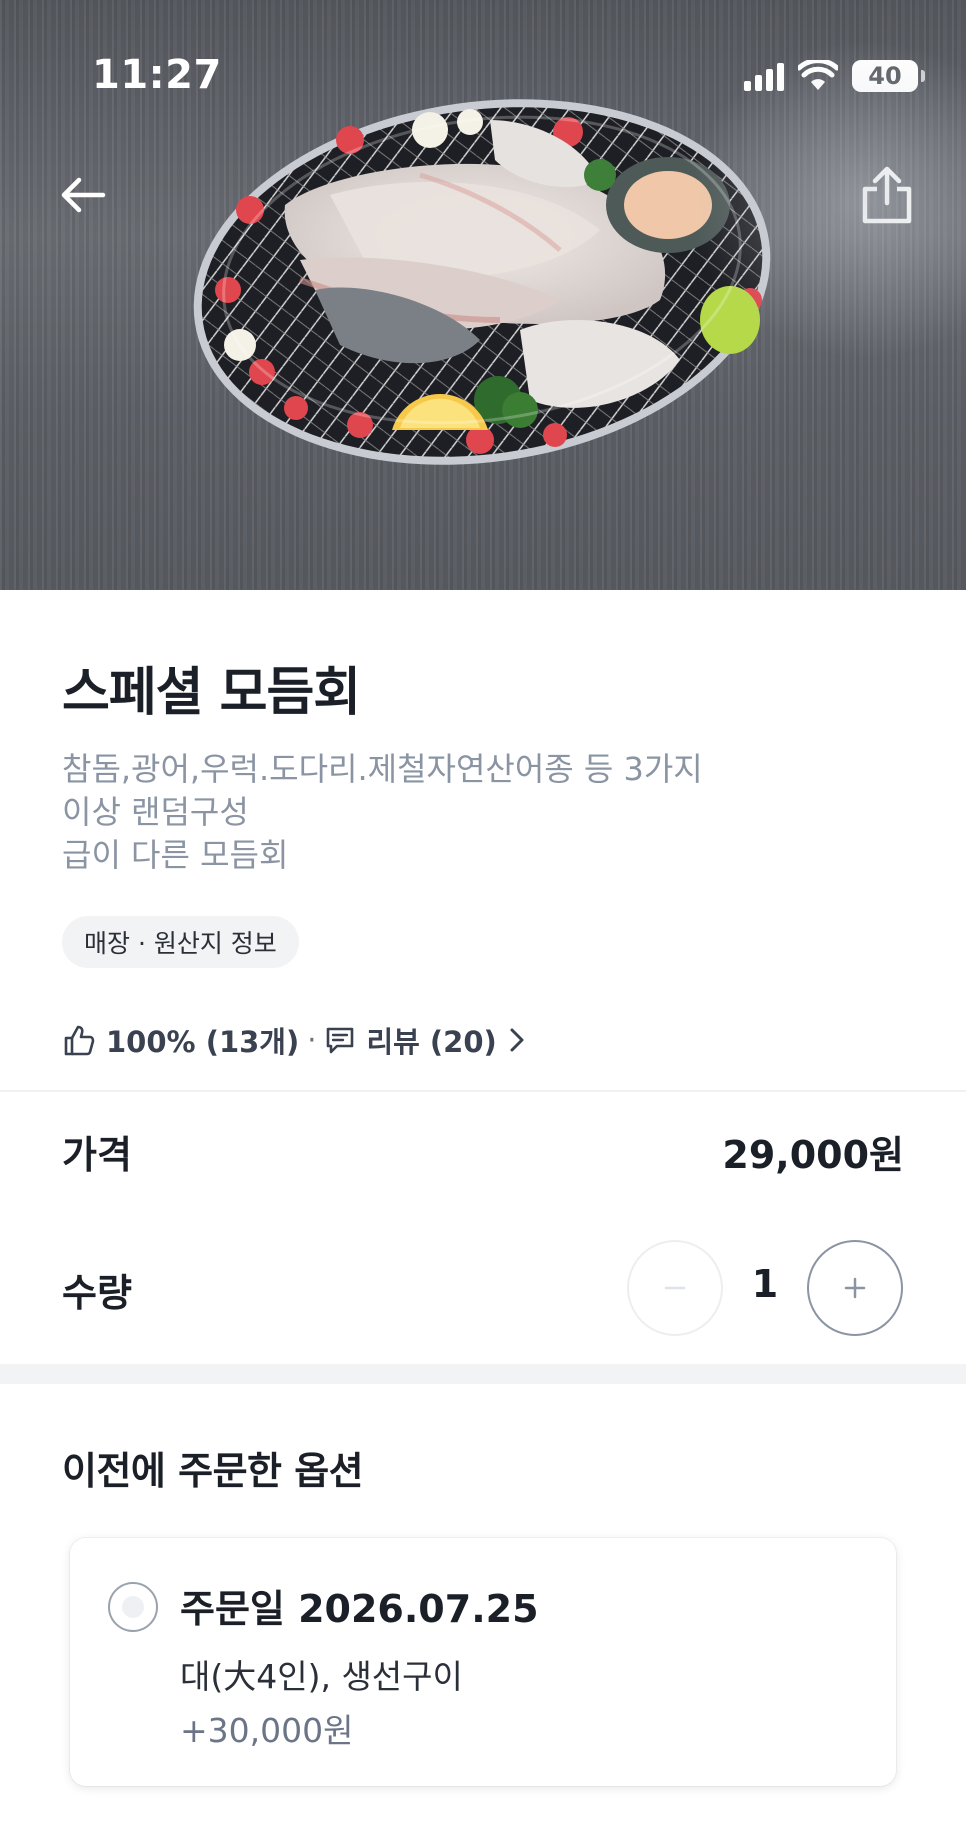  What do you see at coordinates (180, 942) in the screenshot?
I see `origin-info-chip: 매장 · 원산지 정보` at bounding box center [180, 942].